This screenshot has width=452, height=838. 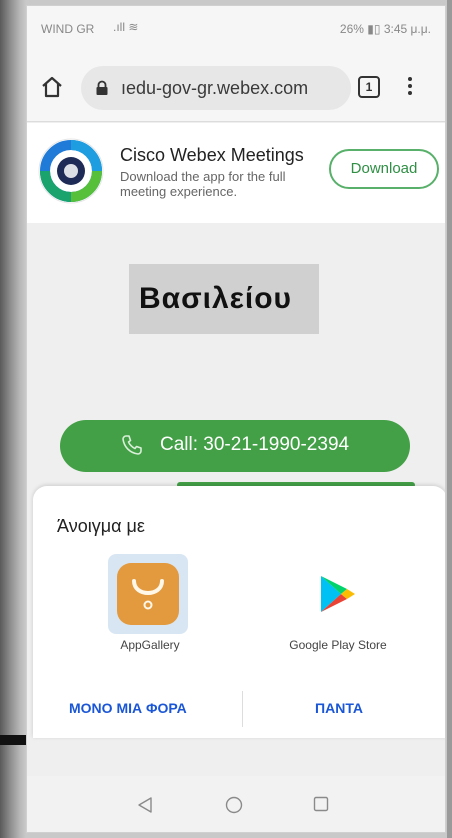 I want to click on webex-logo-icon, so click(x=71, y=171).